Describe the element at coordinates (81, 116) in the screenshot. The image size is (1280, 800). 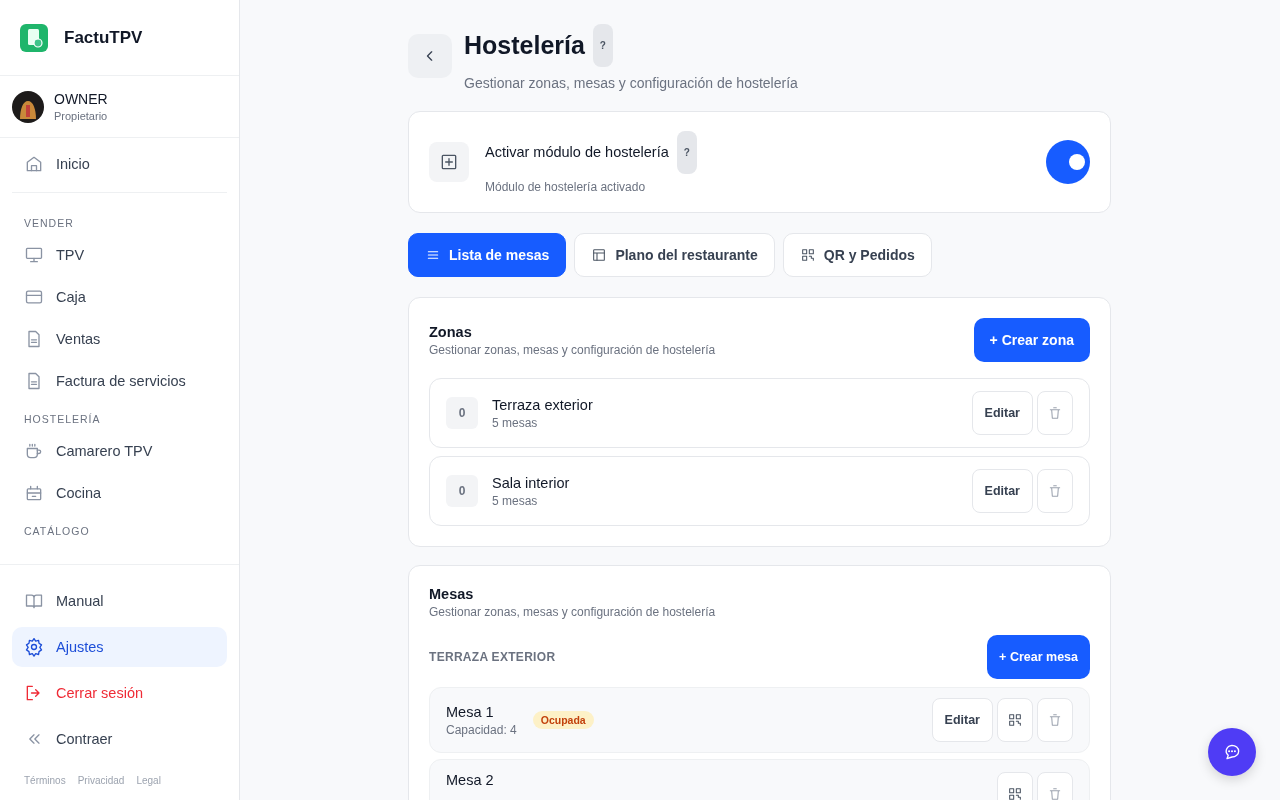
I see `user-role: Propietario` at that location.